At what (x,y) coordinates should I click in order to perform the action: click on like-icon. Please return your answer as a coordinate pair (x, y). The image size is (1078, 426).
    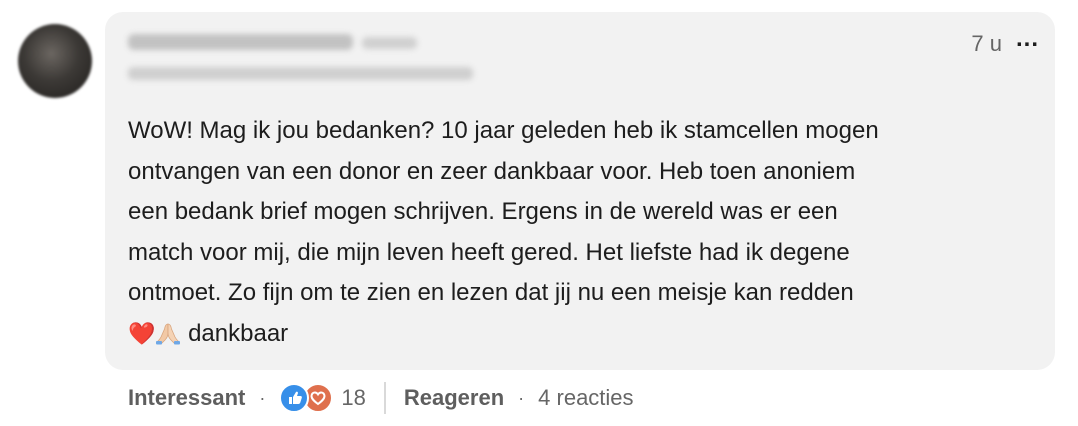
    Looking at the image, I should click on (294, 398).